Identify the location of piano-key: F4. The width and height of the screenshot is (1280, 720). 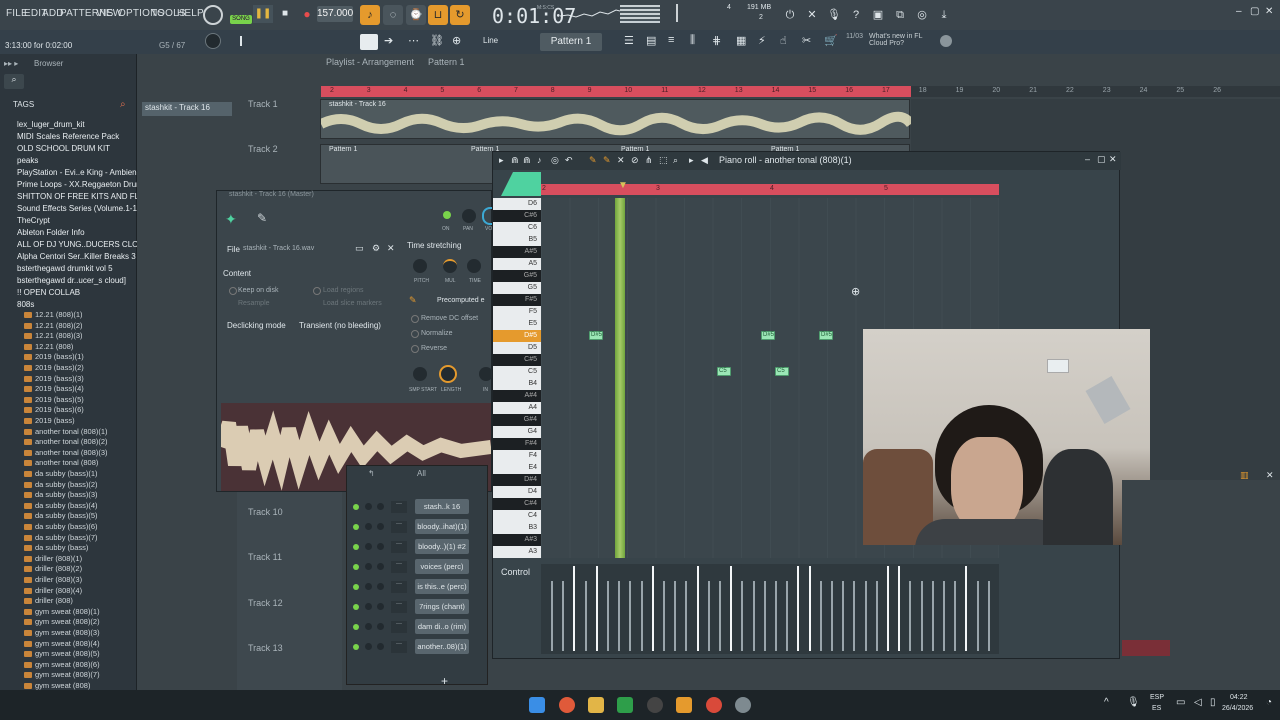
(517, 456).